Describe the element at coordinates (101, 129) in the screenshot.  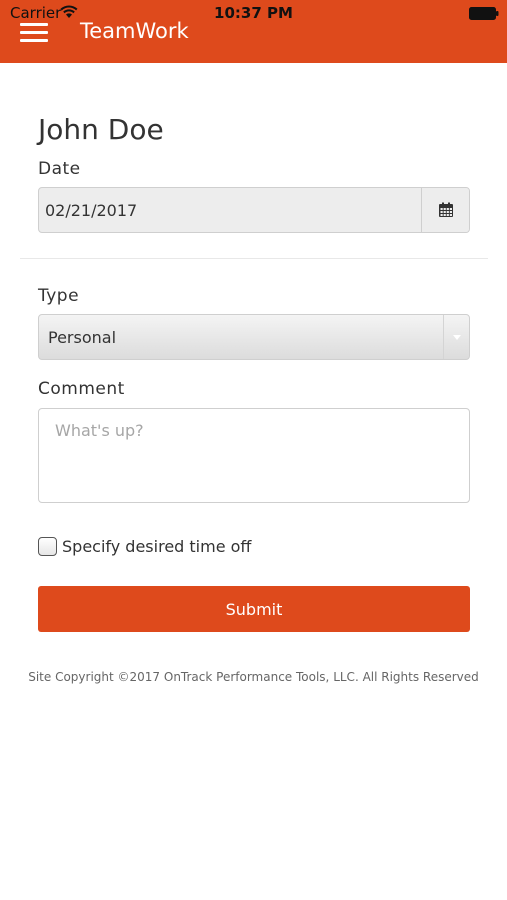
I see `user-name-heading: John Doe` at that location.